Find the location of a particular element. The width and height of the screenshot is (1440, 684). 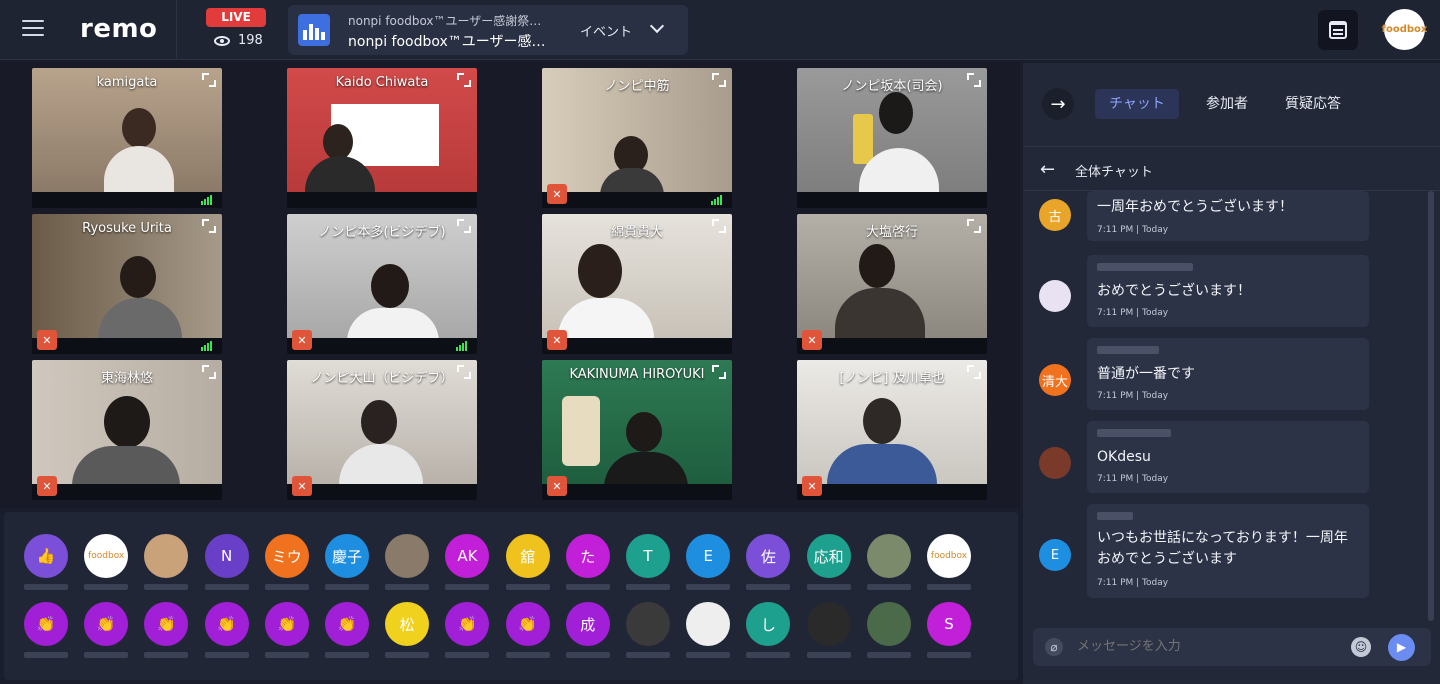

video-tile: ノンピ本多(ビジデブ) ✕ is located at coordinates (382, 284).